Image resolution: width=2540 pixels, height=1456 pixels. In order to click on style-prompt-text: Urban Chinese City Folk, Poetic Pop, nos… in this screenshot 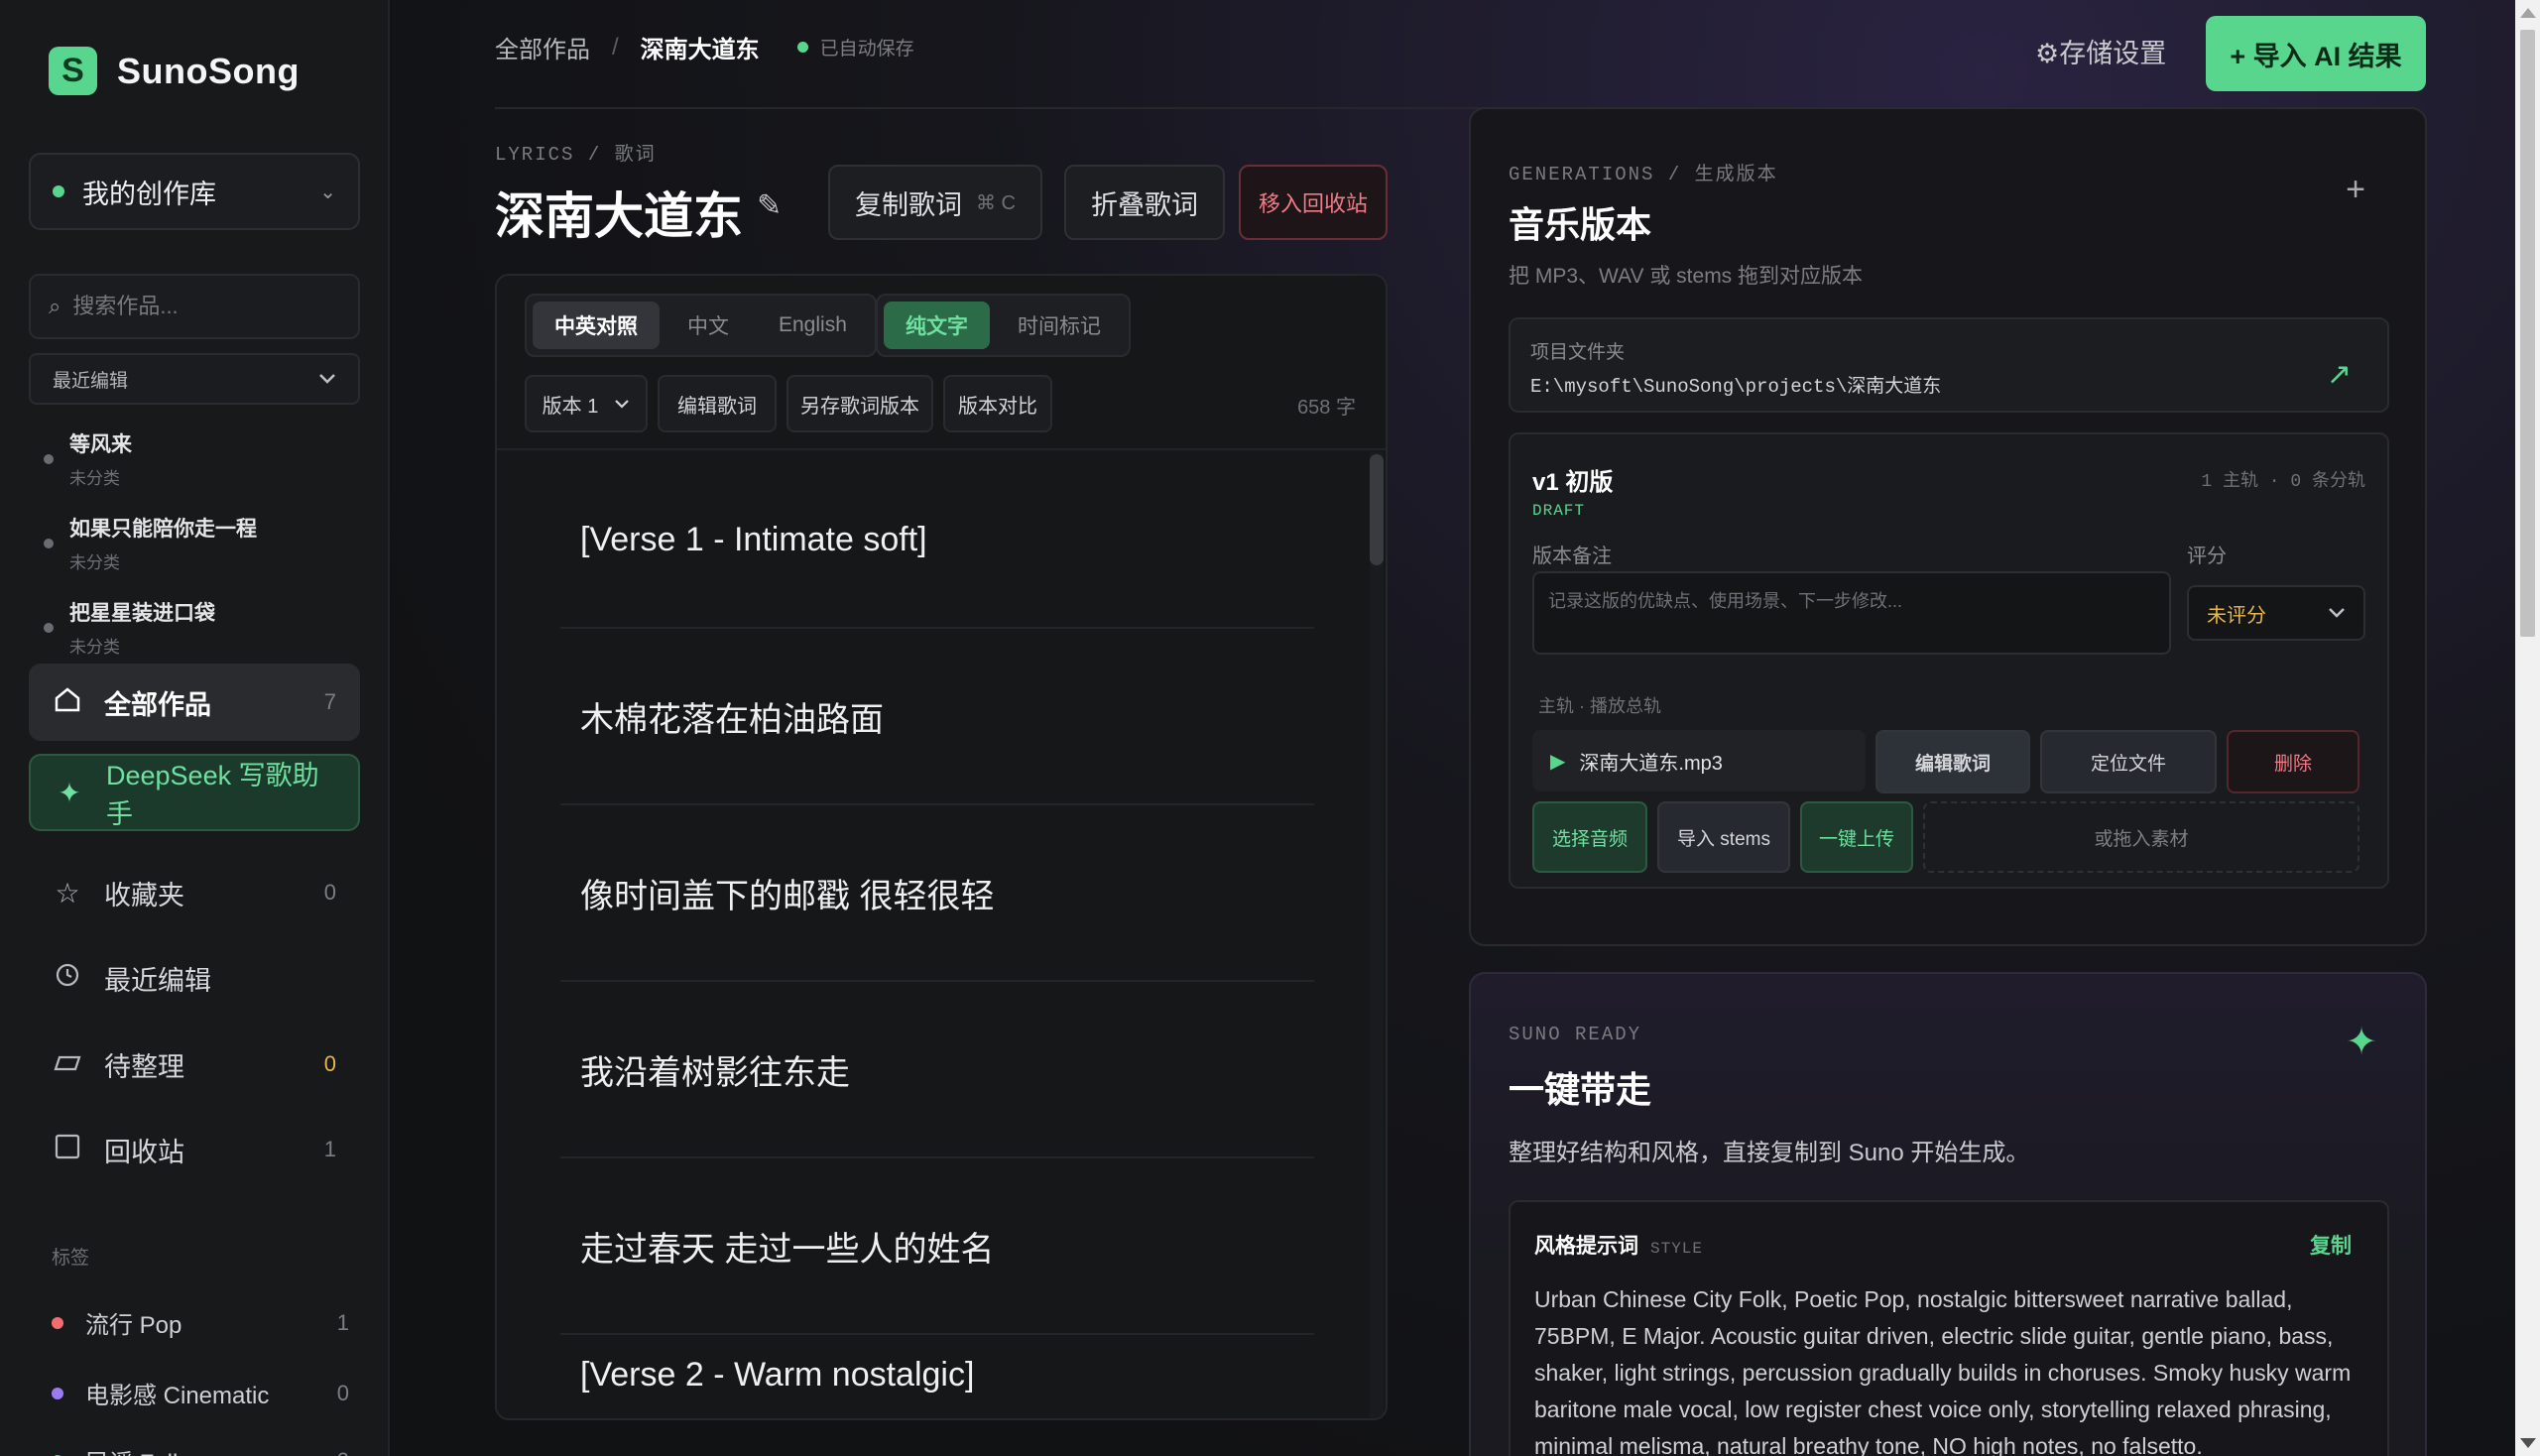, I will do `click(1943, 1371)`.